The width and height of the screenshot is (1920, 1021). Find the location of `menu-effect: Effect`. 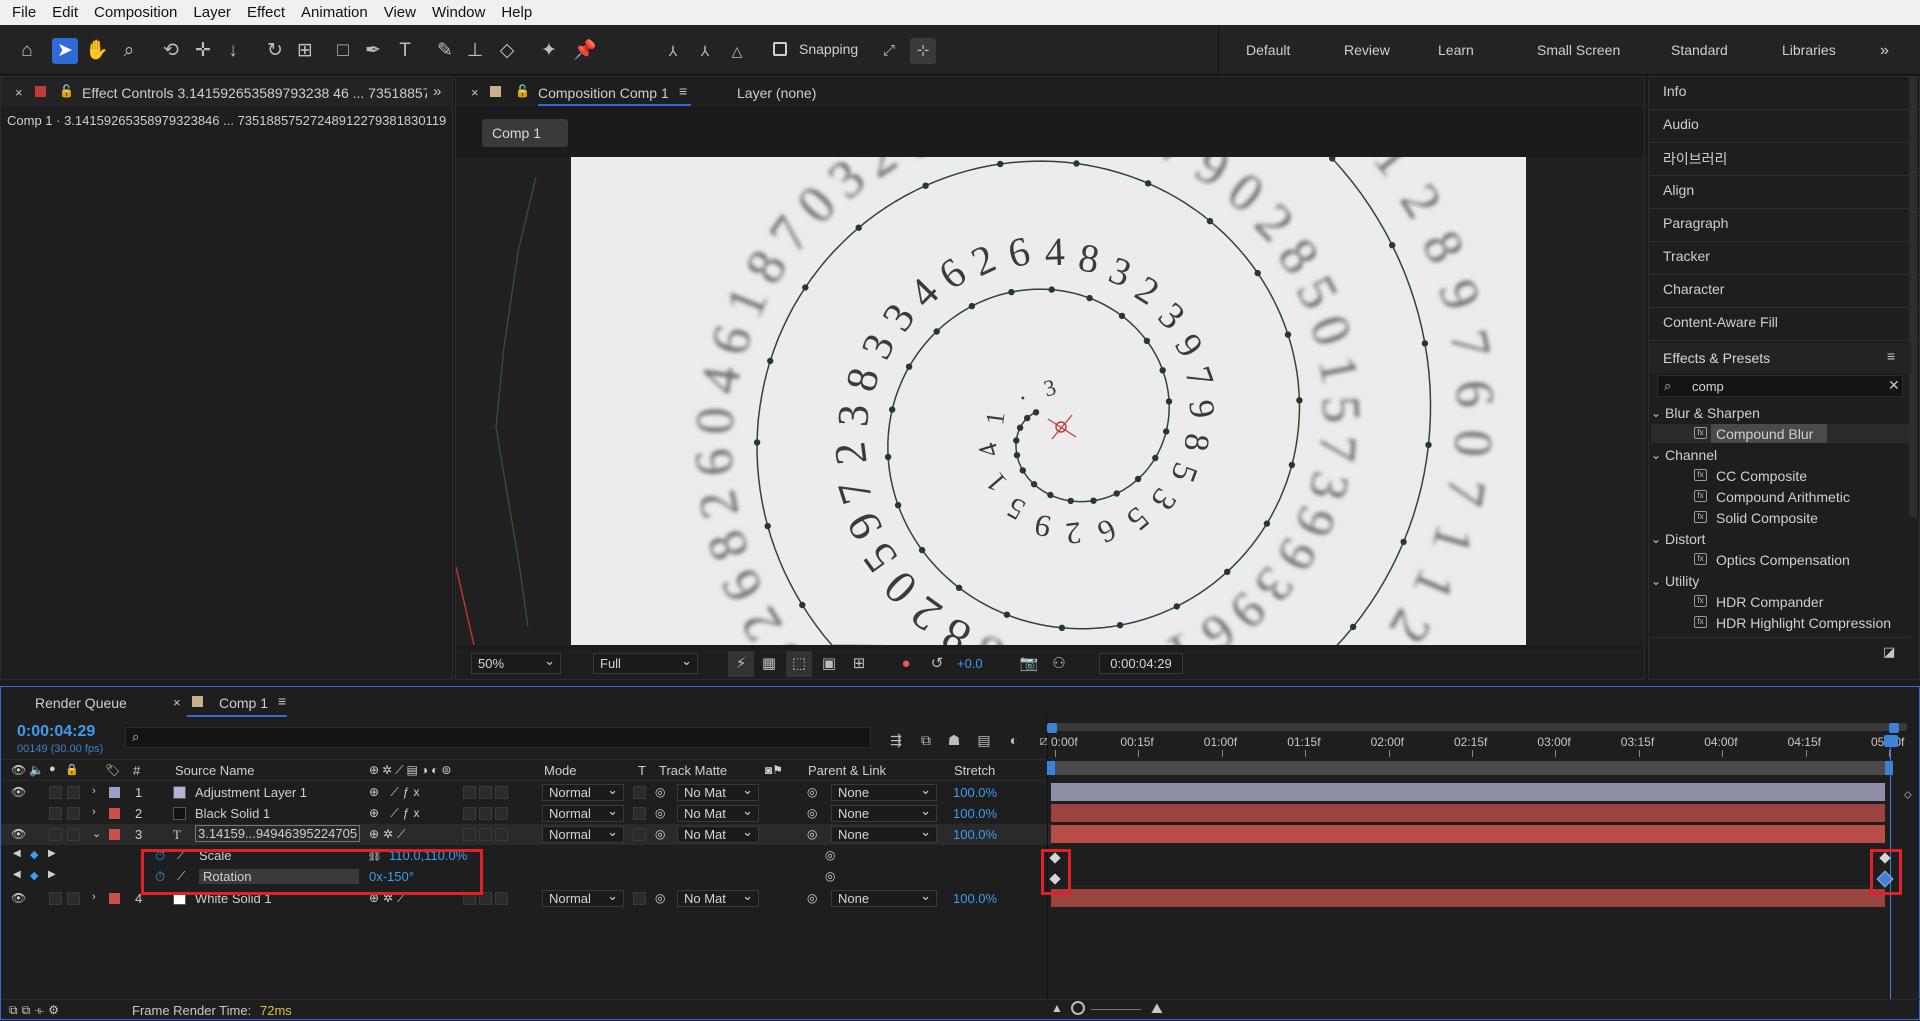

menu-effect: Effect is located at coordinates (266, 12).